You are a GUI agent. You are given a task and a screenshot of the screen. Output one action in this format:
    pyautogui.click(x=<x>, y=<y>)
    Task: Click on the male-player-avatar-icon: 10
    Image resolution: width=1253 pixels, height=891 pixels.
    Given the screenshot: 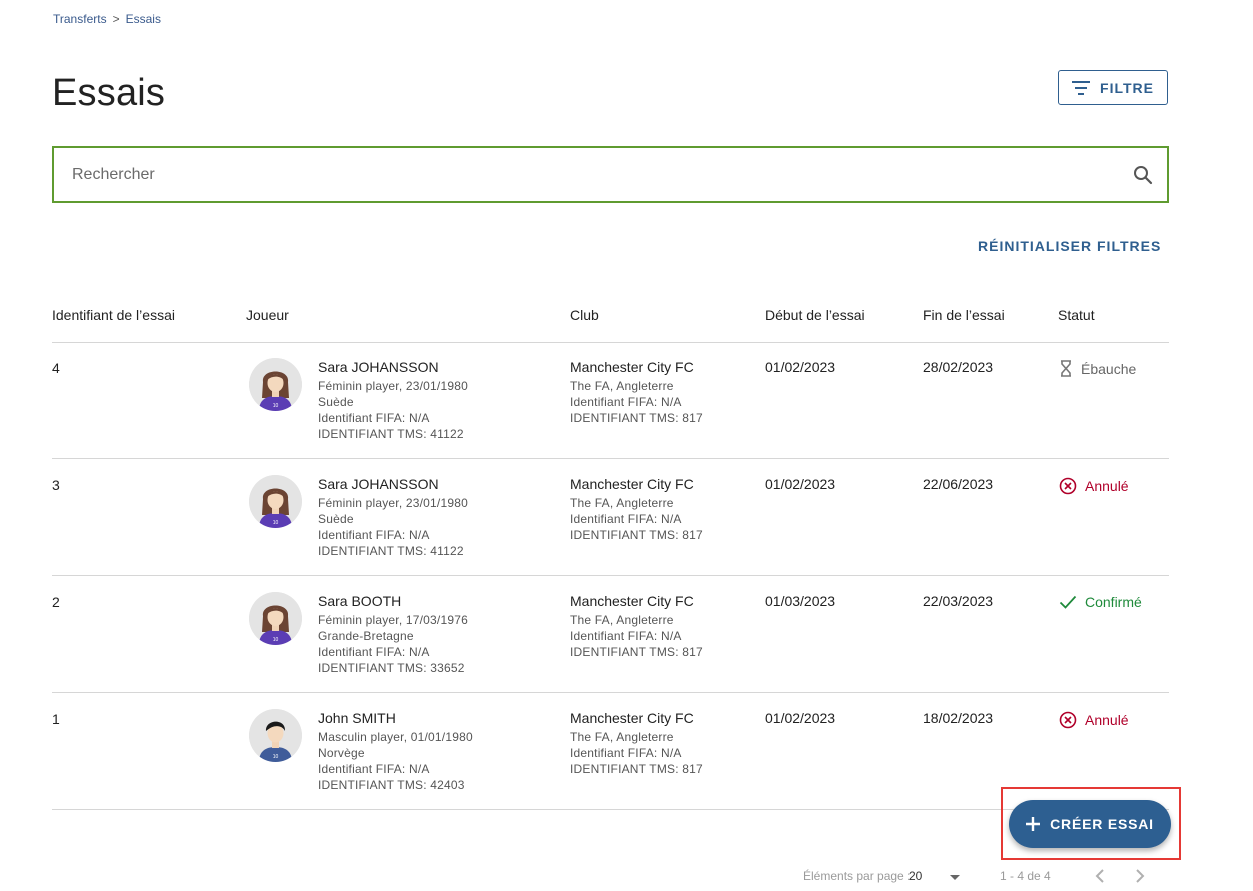 What is the action you would take?
    pyautogui.click(x=275, y=735)
    